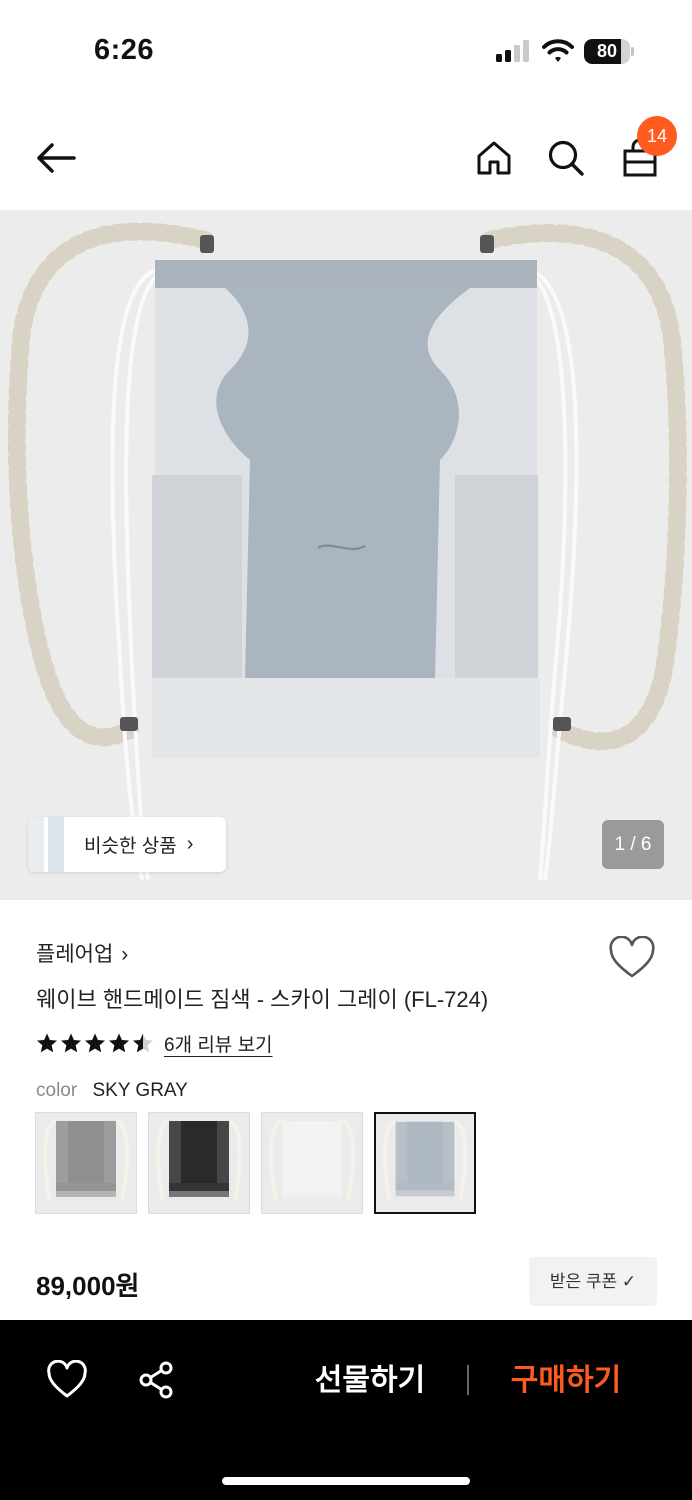 This screenshot has width=692, height=1500. I want to click on price: 89,000원, so click(88, 1286).